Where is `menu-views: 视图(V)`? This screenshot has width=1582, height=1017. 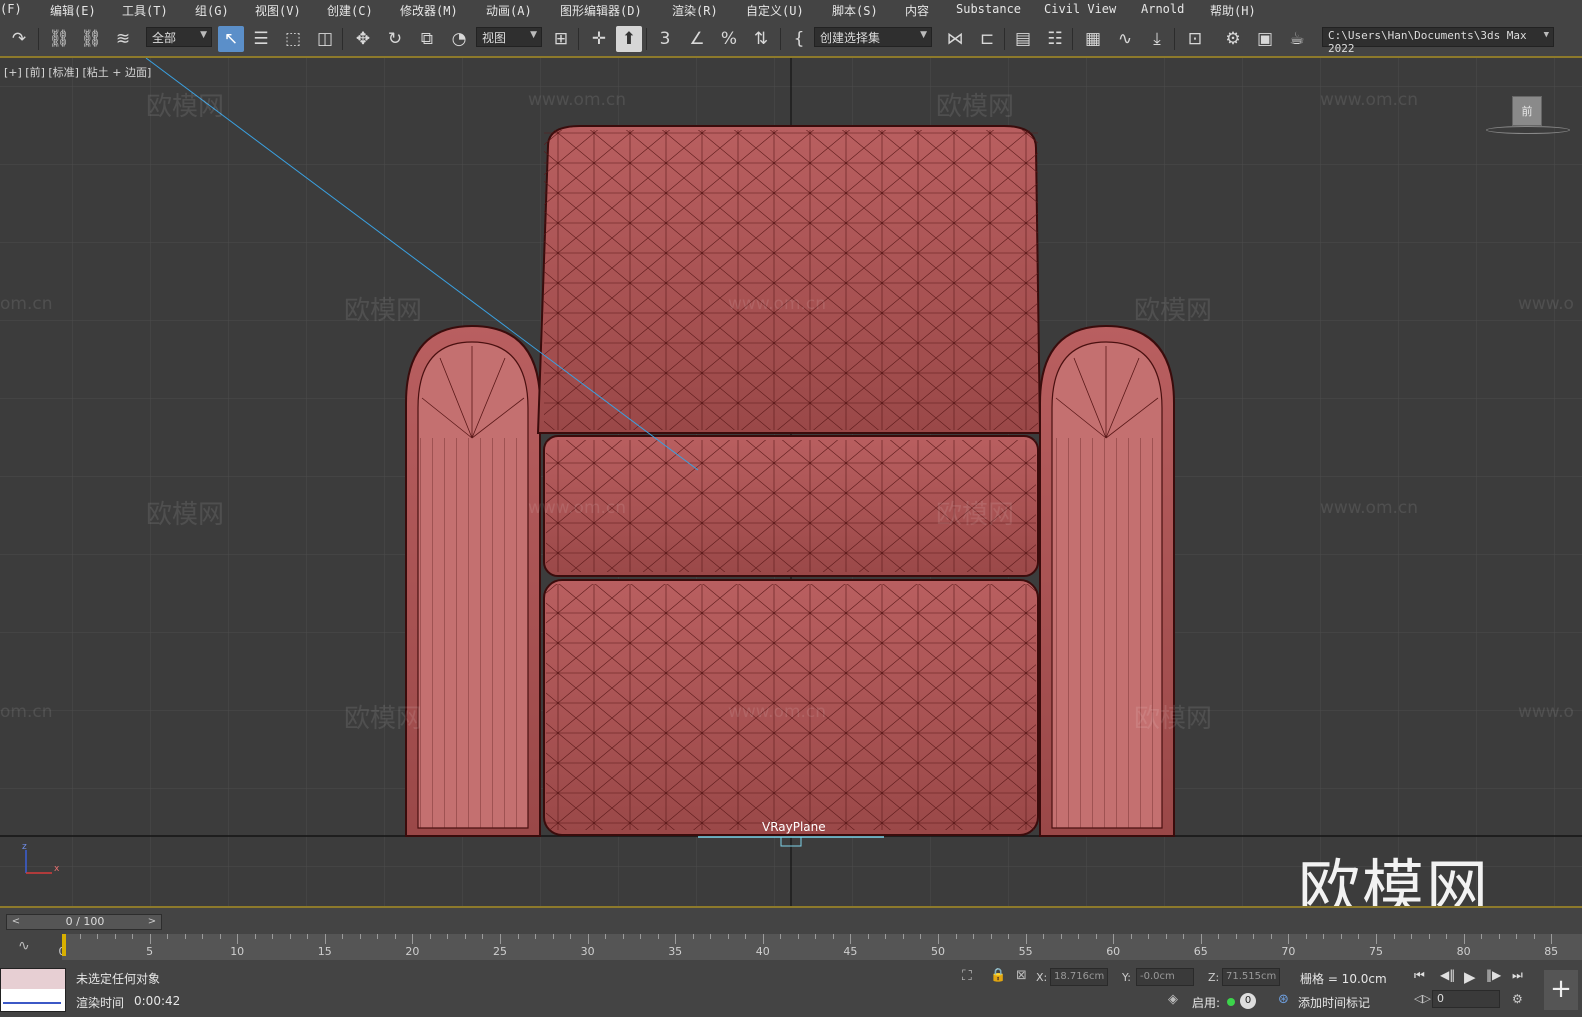 menu-views: 视图(V) is located at coordinates (278, 10).